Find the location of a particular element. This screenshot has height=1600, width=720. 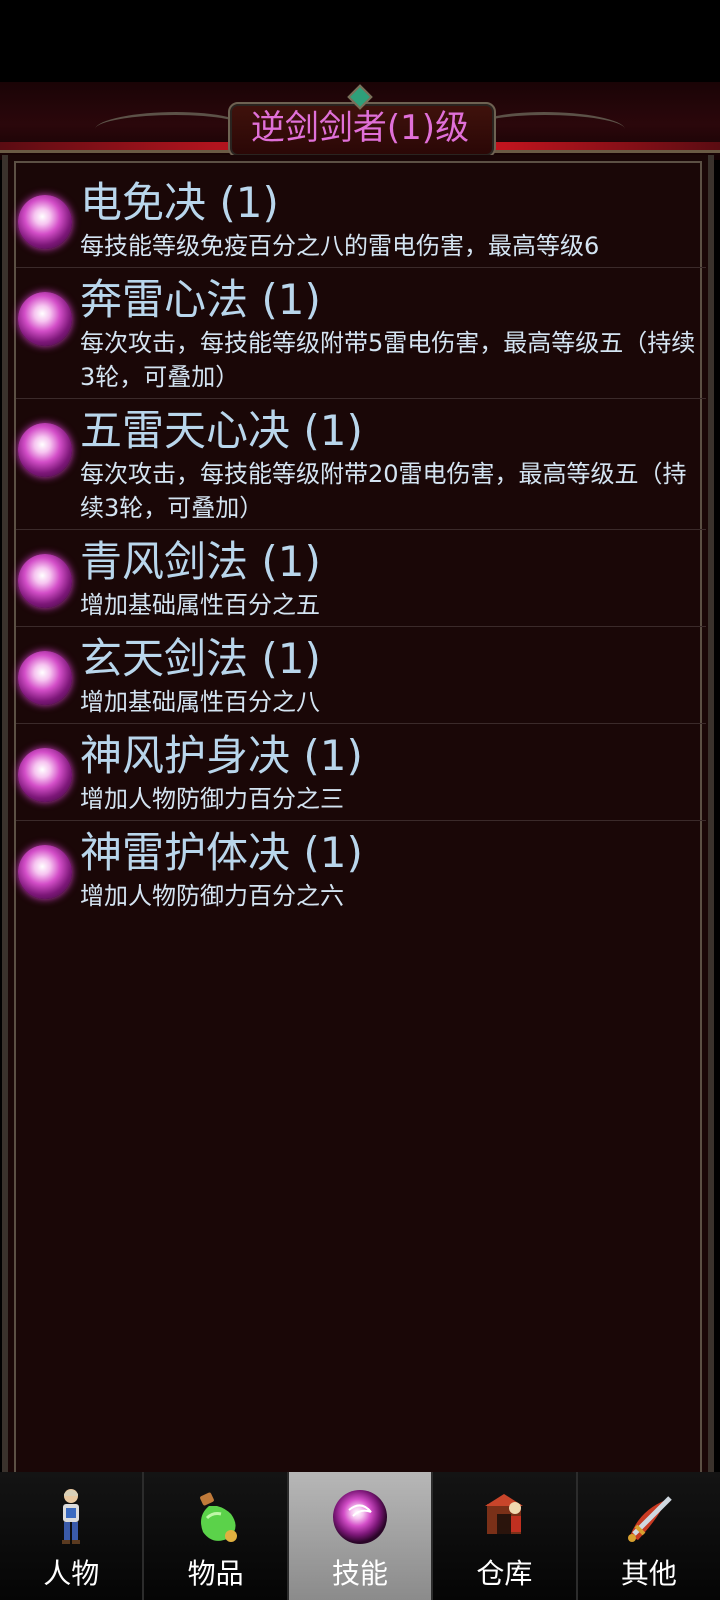

skill-row: 青风剑法 (1) 增加基础属性百分之五 is located at coordinates (361, 578).